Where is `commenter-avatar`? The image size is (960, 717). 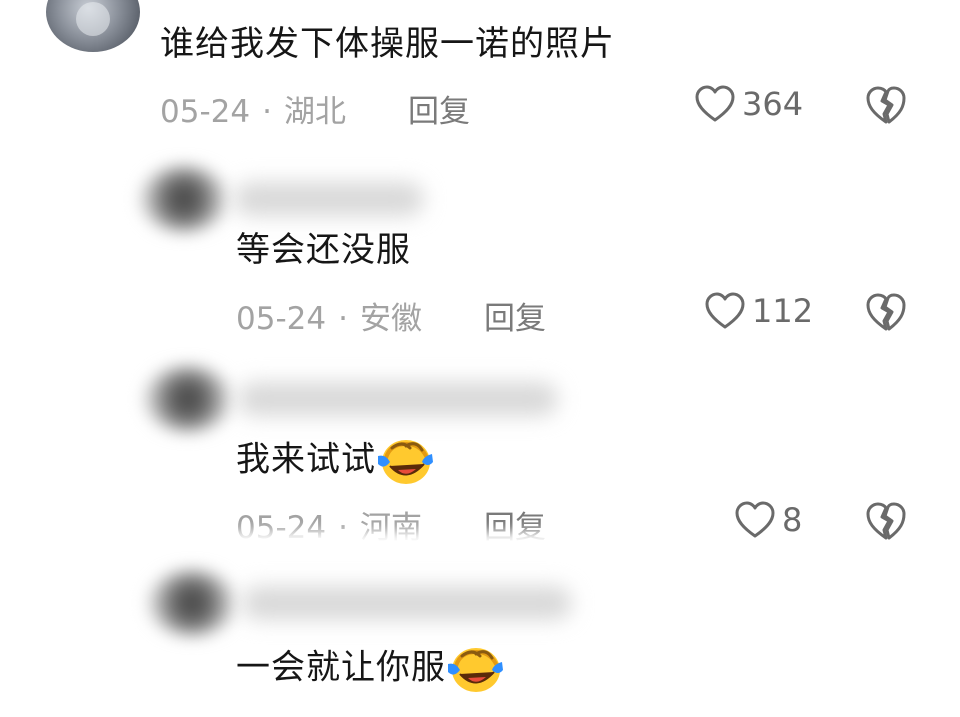
commenter-avatar is located at coordinates (93, 26).